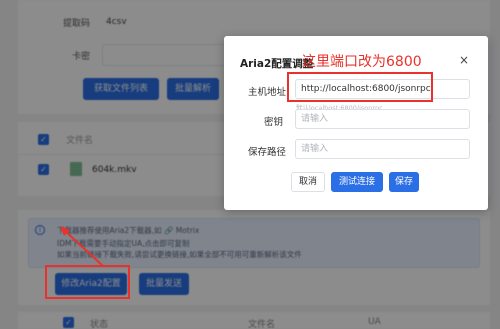 The width and height of the screenshot is (500, 329). What do you see at coordinates (308, 182) in the screenshot?
I see `cancel-button: 取消` at bounding box center [308, 182].